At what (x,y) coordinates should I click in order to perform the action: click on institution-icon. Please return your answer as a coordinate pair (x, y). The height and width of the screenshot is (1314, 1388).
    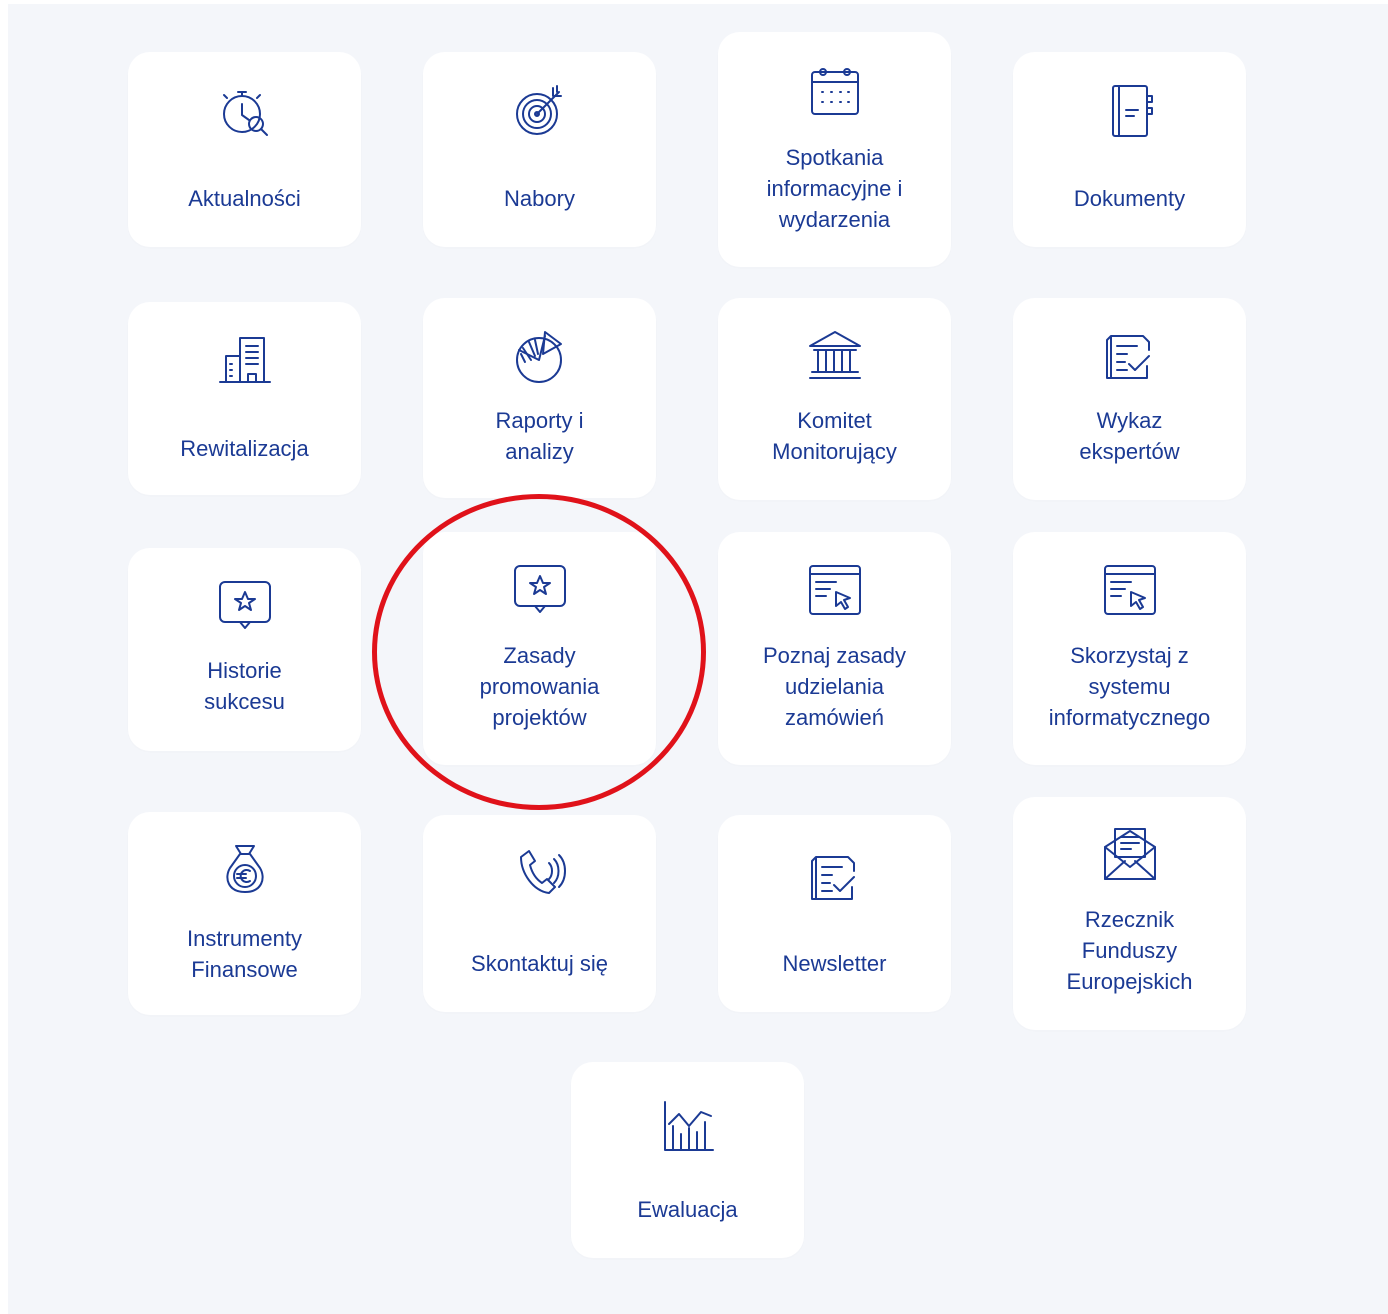
    Looking at the image, I should click on (835, 357).